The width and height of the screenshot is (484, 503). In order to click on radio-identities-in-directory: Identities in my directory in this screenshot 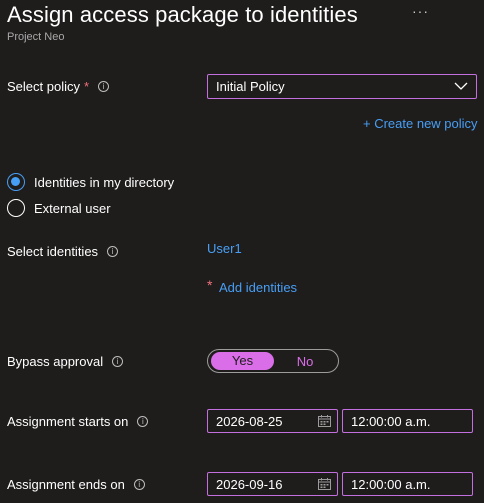, I will do `click(90, 182)`.